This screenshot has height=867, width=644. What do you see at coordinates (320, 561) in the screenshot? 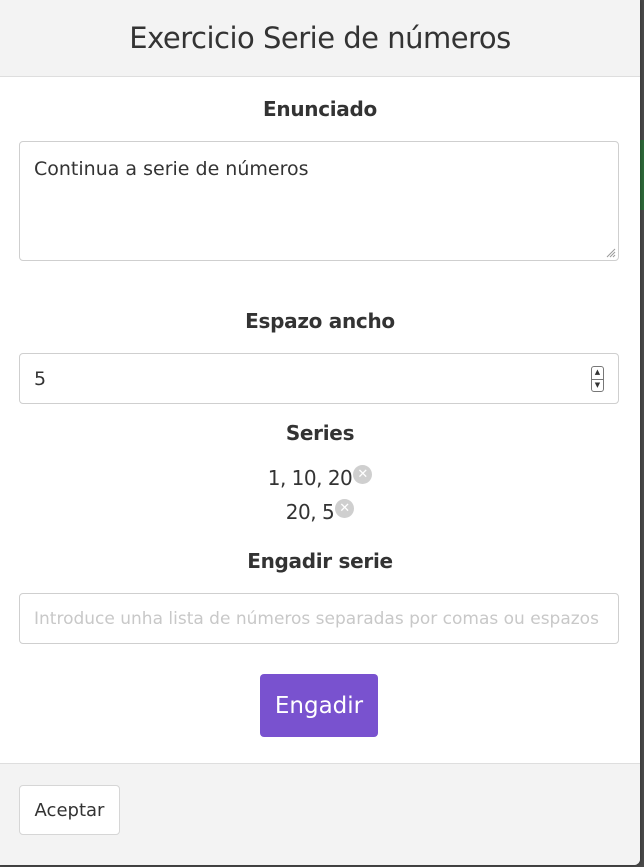
I see `add-series-label: Engadir serie` at bounding box center [320, 561].